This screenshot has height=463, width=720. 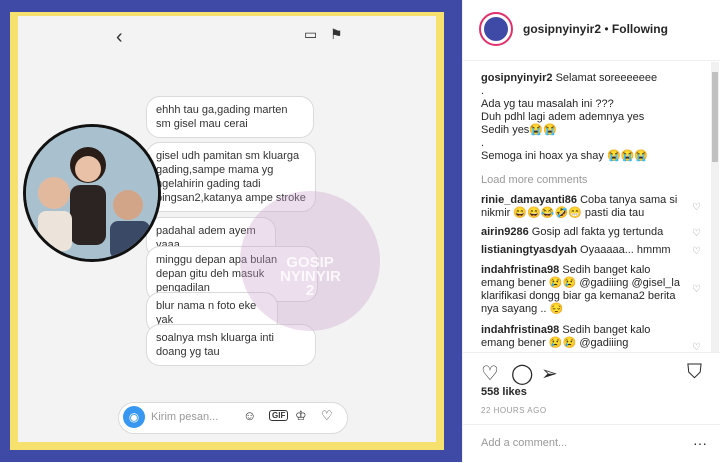 What do you see at coordinates (327, 415) in the screenshot?
I see `heart-outline-icon: ♡` at bounding box center [327, 415].